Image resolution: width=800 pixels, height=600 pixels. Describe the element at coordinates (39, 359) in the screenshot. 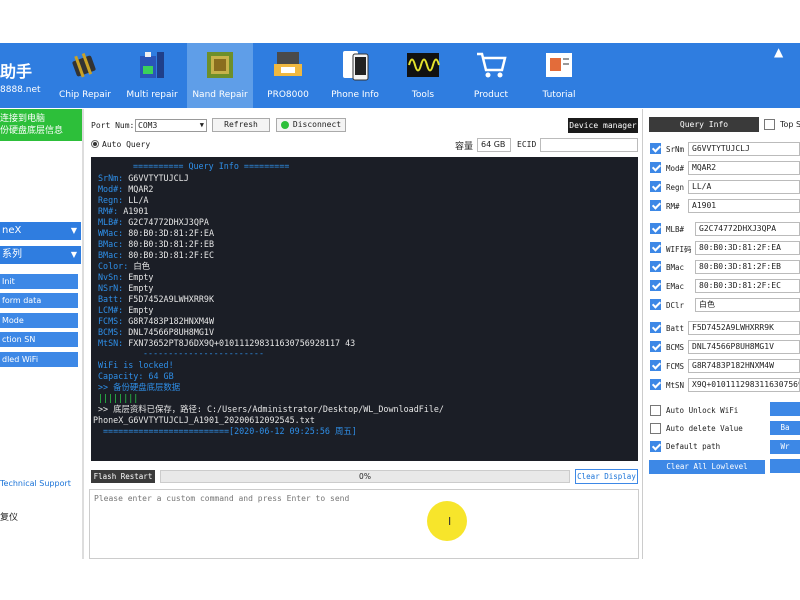

I see `disabled-wifi-button: dled WiFi` at that location.